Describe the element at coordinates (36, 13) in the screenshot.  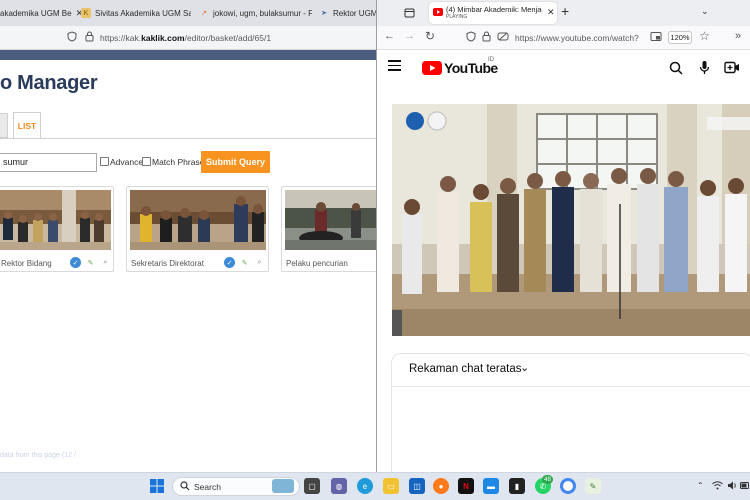
I see `tab-label: akademika UGM Be` at that location.